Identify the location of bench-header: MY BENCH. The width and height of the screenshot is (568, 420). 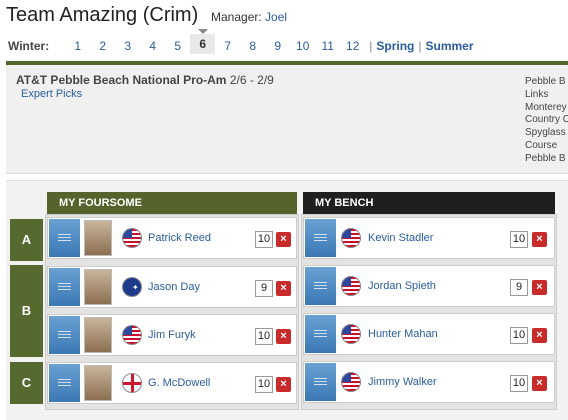
(429, 203).